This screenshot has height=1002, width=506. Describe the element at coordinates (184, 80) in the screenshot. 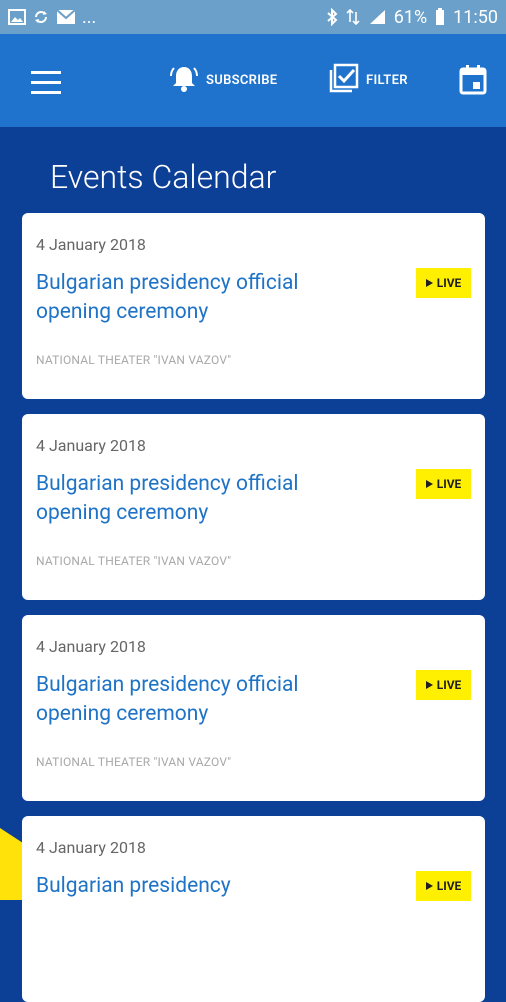

I see `bell-icon` at that location.